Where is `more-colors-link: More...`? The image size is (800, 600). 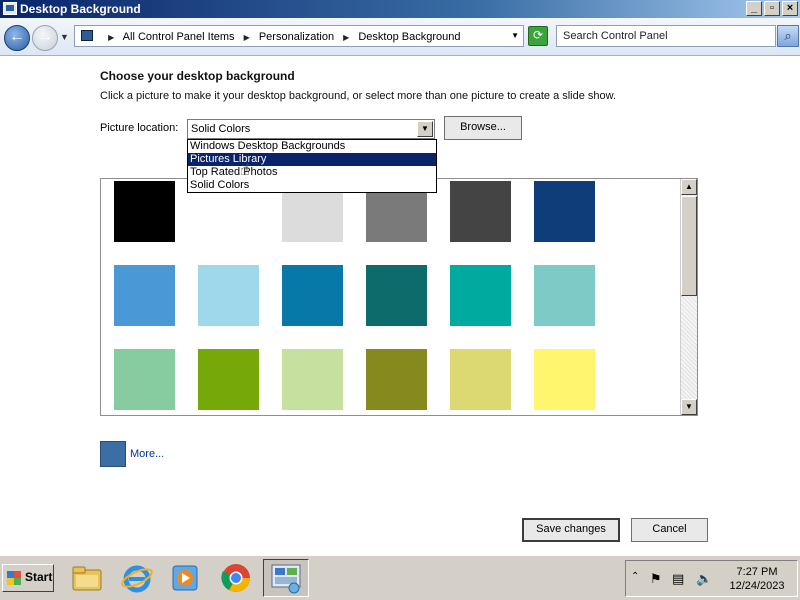
more-colors-link: More... is located at coordinates (147, 454).